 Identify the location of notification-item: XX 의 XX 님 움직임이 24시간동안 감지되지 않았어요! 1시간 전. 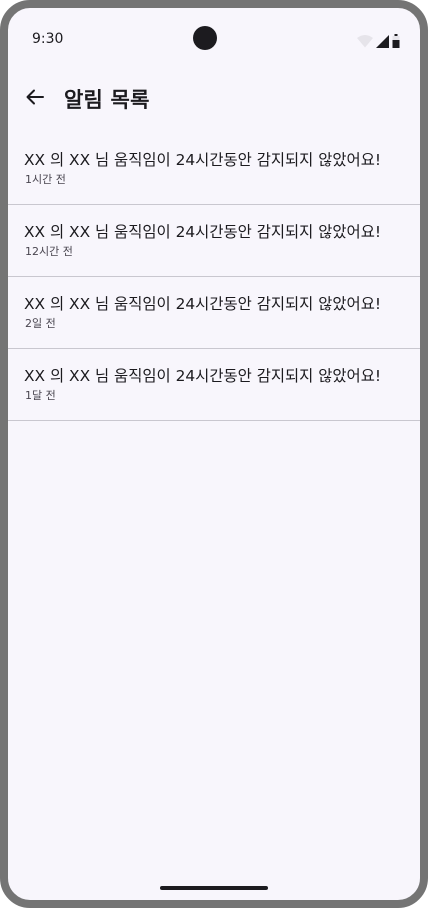
(214, 169).